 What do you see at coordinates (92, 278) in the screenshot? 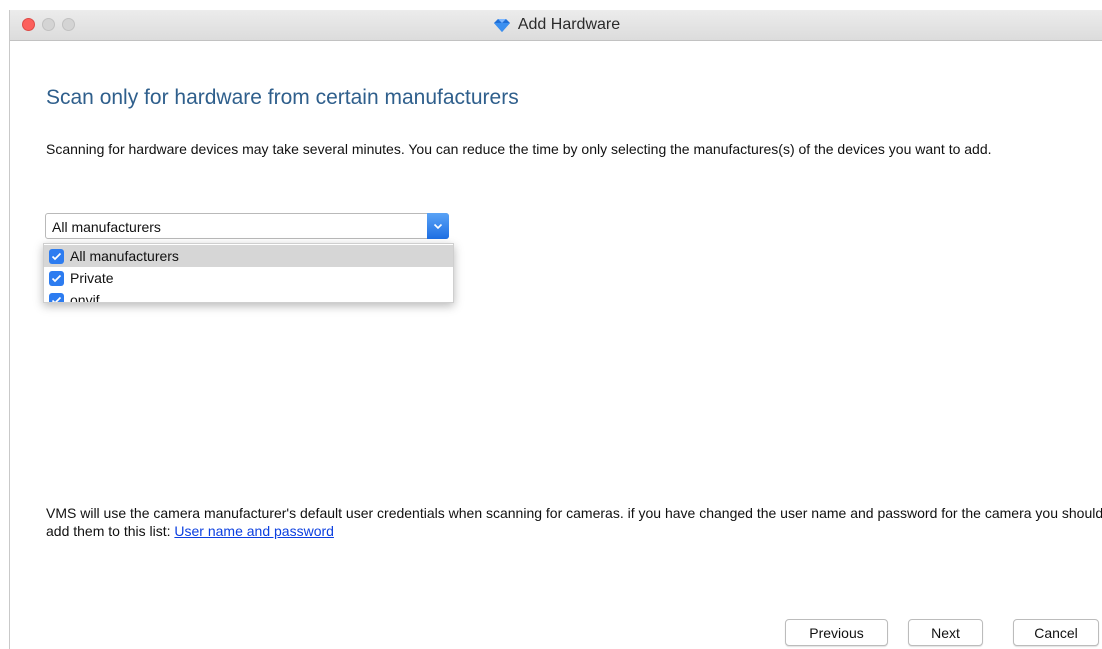
I see `option-label: Private` at bounding box center [92, 278].